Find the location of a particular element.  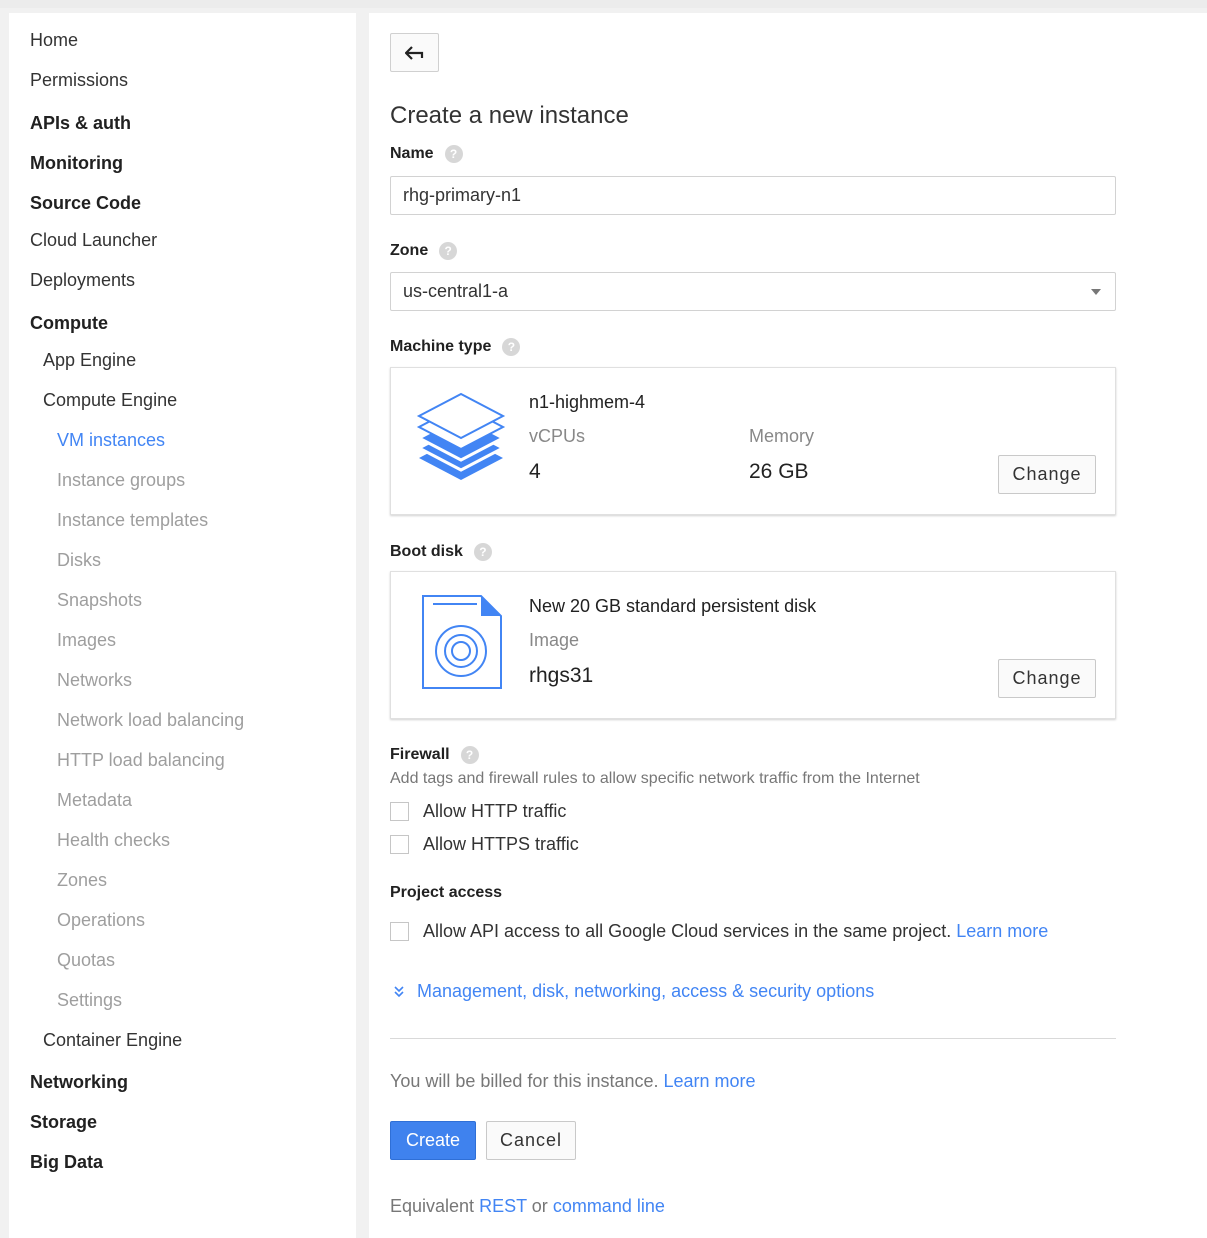

boot-disk-label: Boot disk ? is located at coordinates (441, 552).